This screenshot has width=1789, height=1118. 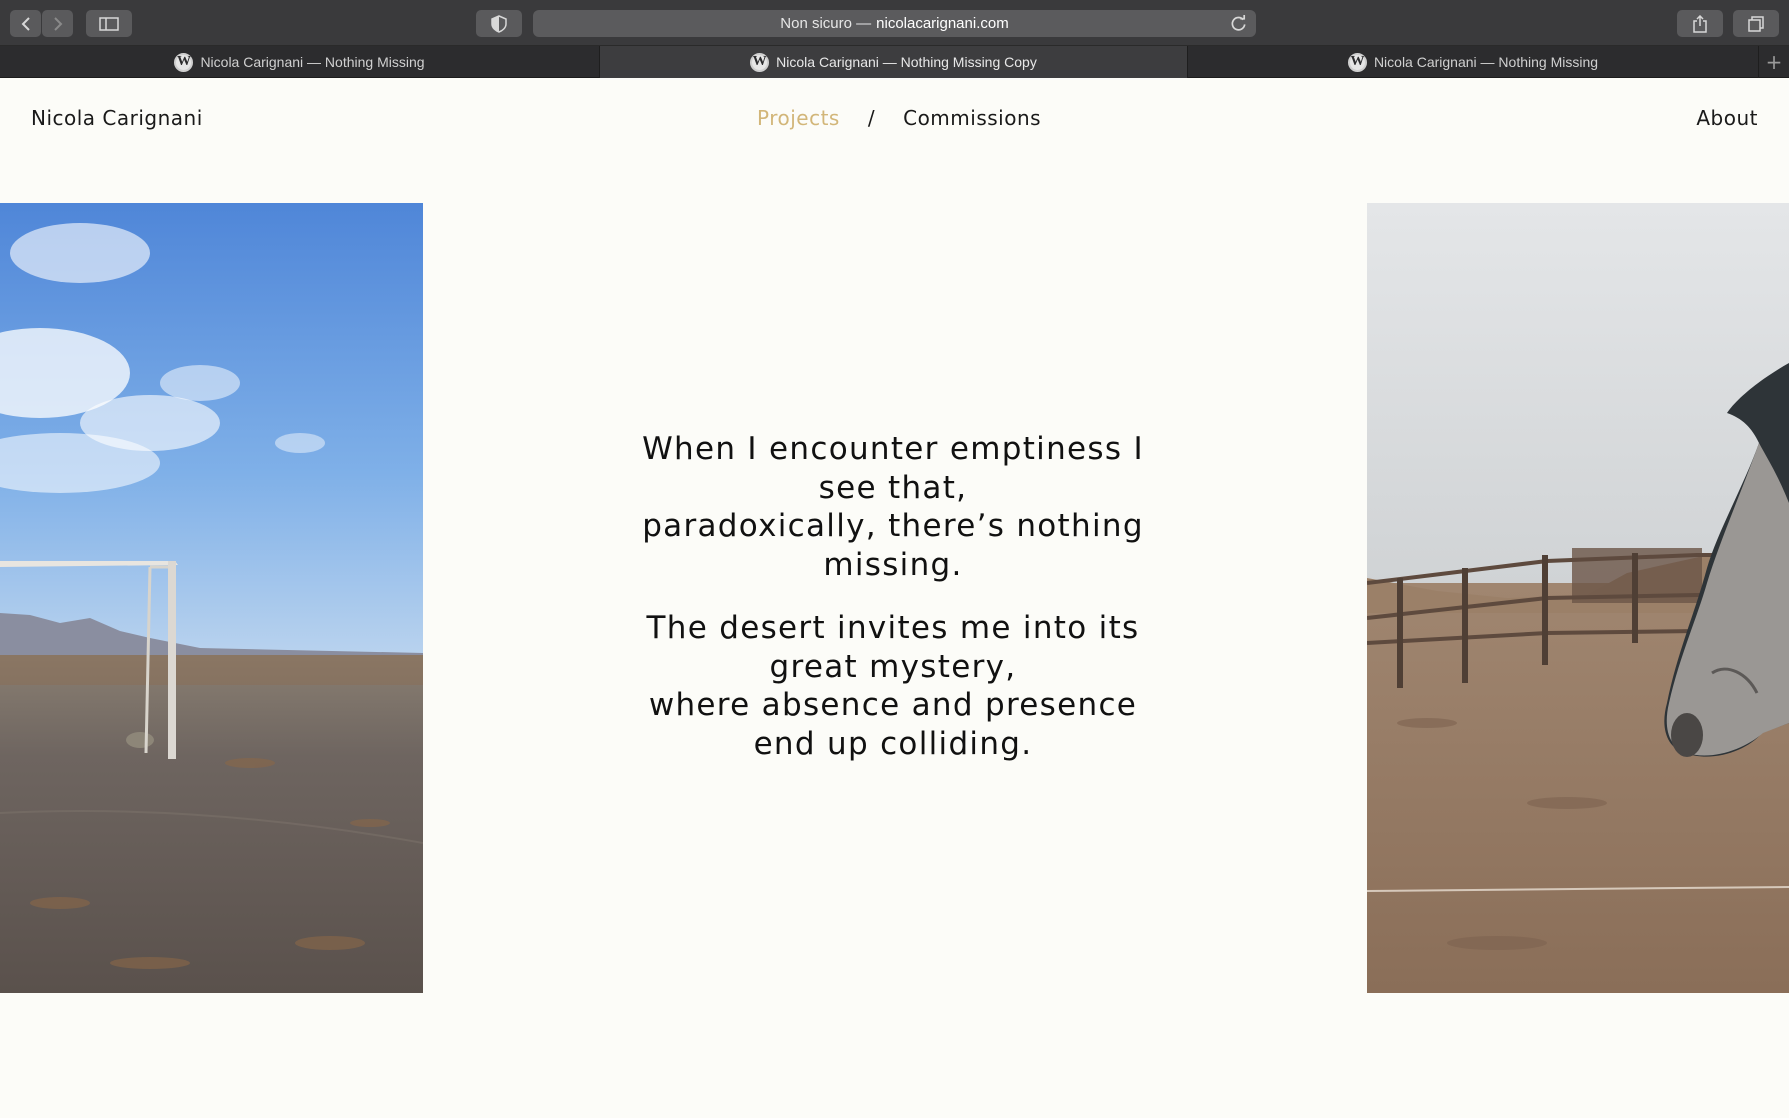 I want to click on statement-line: end up colliding., so click(x=893, y=743).